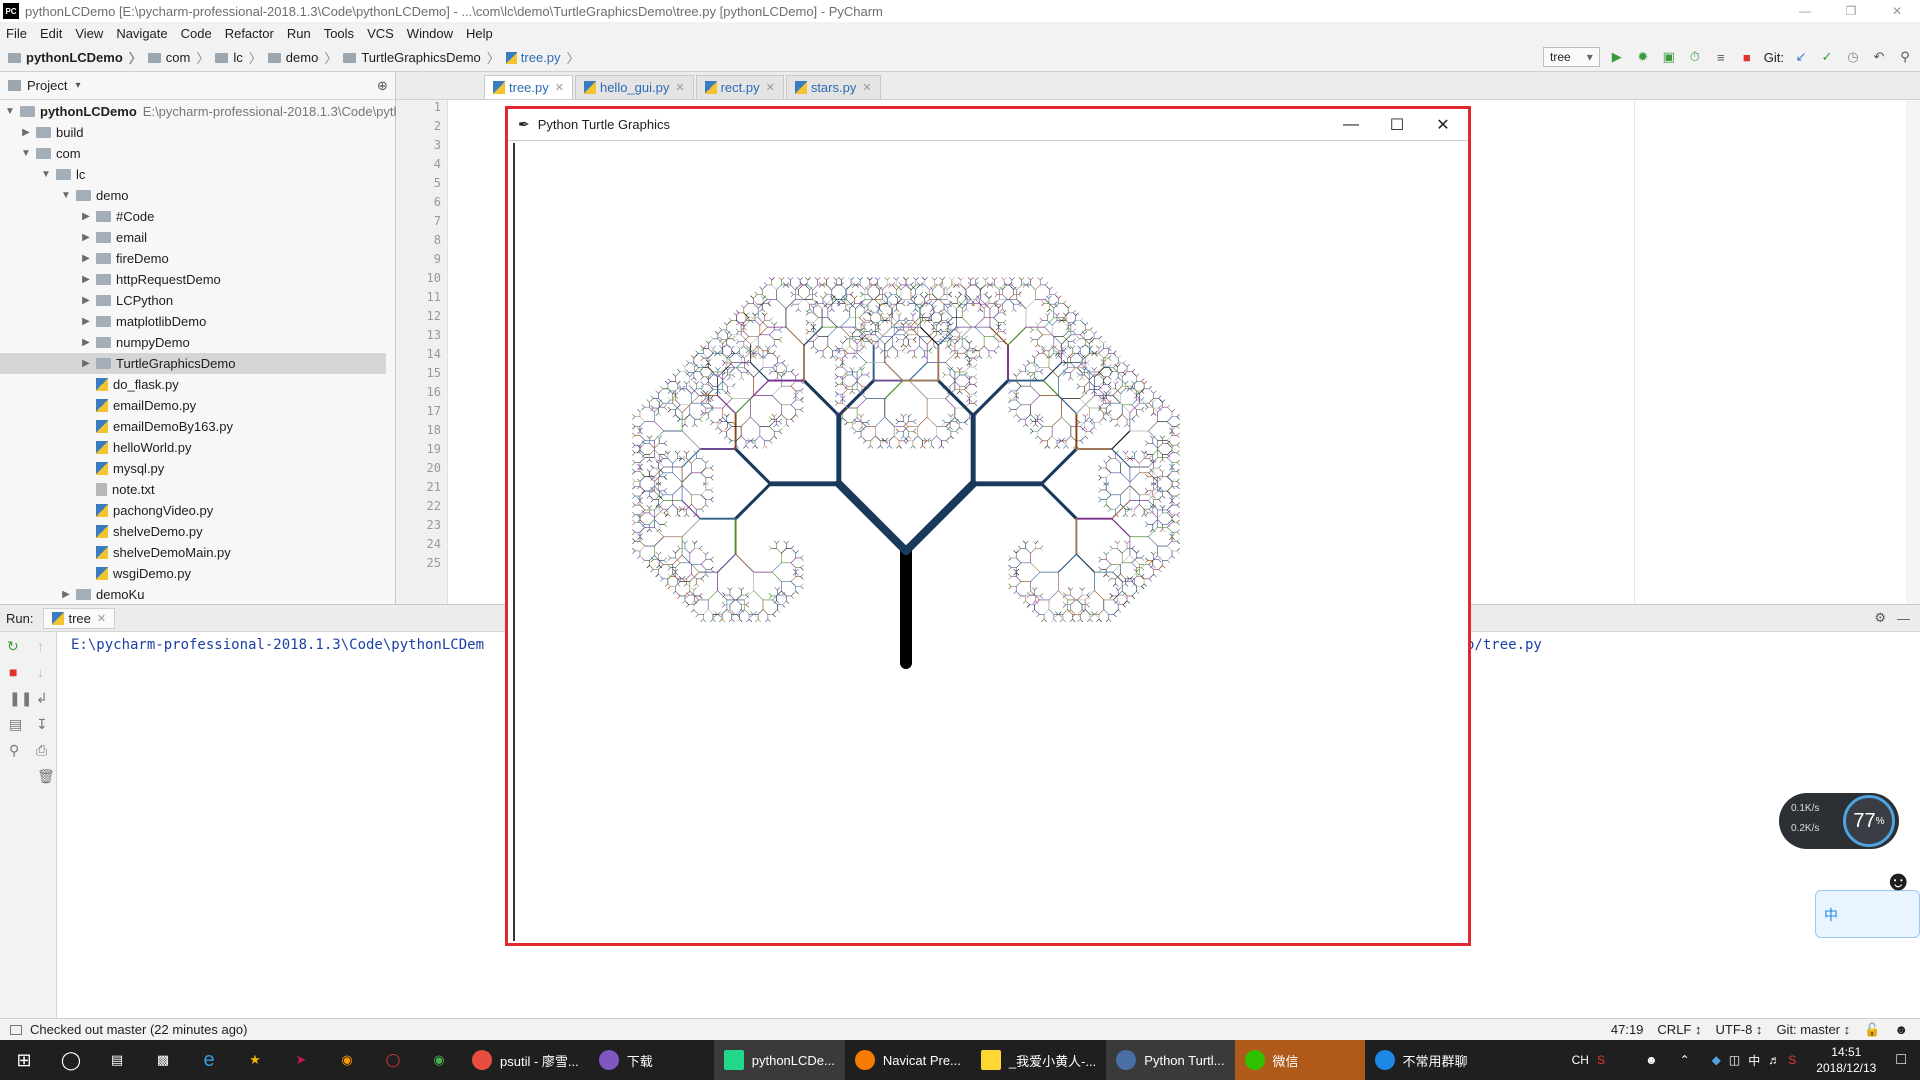  Describe the element at coordinates (152, 510) in the screenshot. I see `tree-item: pachongVideo.py` at that location.